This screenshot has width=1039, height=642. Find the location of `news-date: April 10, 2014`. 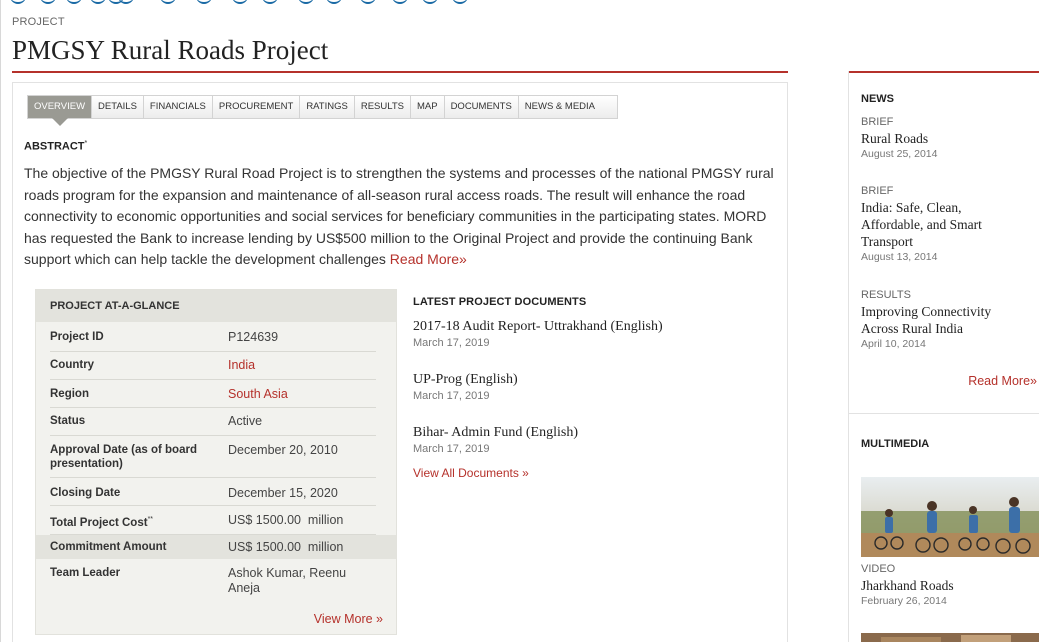

news-date: April 10, 2014 is located at coordinates (893, 344).